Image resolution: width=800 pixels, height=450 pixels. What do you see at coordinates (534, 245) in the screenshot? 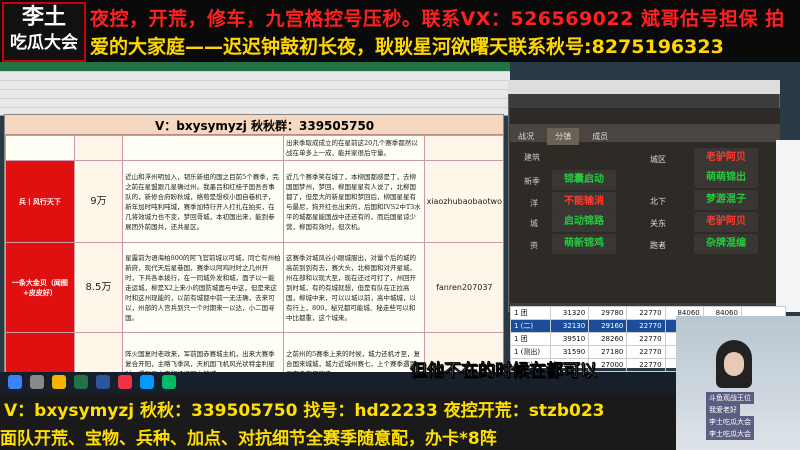
I see `side-label: 资` at bounding box center [534, 245].